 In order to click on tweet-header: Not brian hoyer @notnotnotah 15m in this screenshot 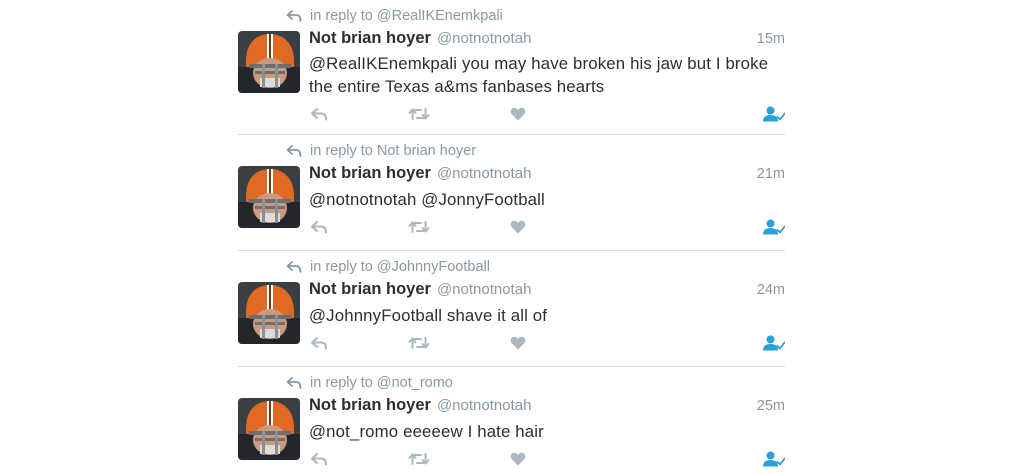, I will do `click(547, 40)`.